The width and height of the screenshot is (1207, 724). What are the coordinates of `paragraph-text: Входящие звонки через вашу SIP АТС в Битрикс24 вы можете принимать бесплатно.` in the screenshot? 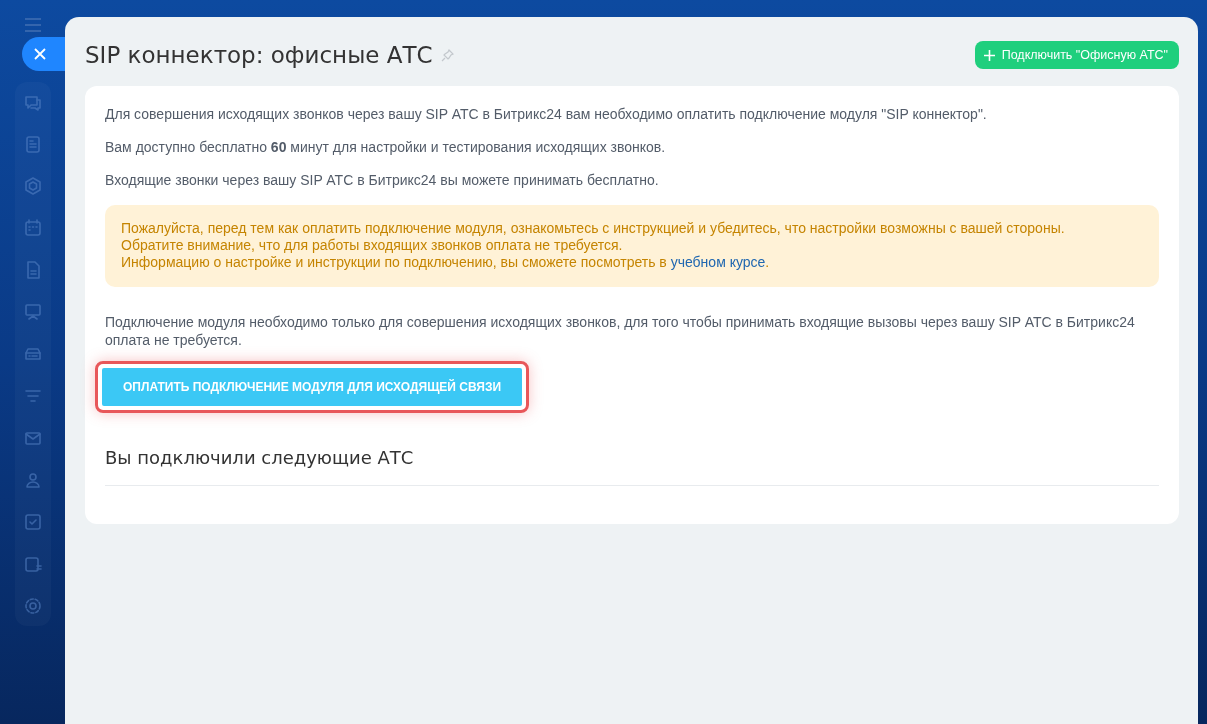 It's located at (382, 180).